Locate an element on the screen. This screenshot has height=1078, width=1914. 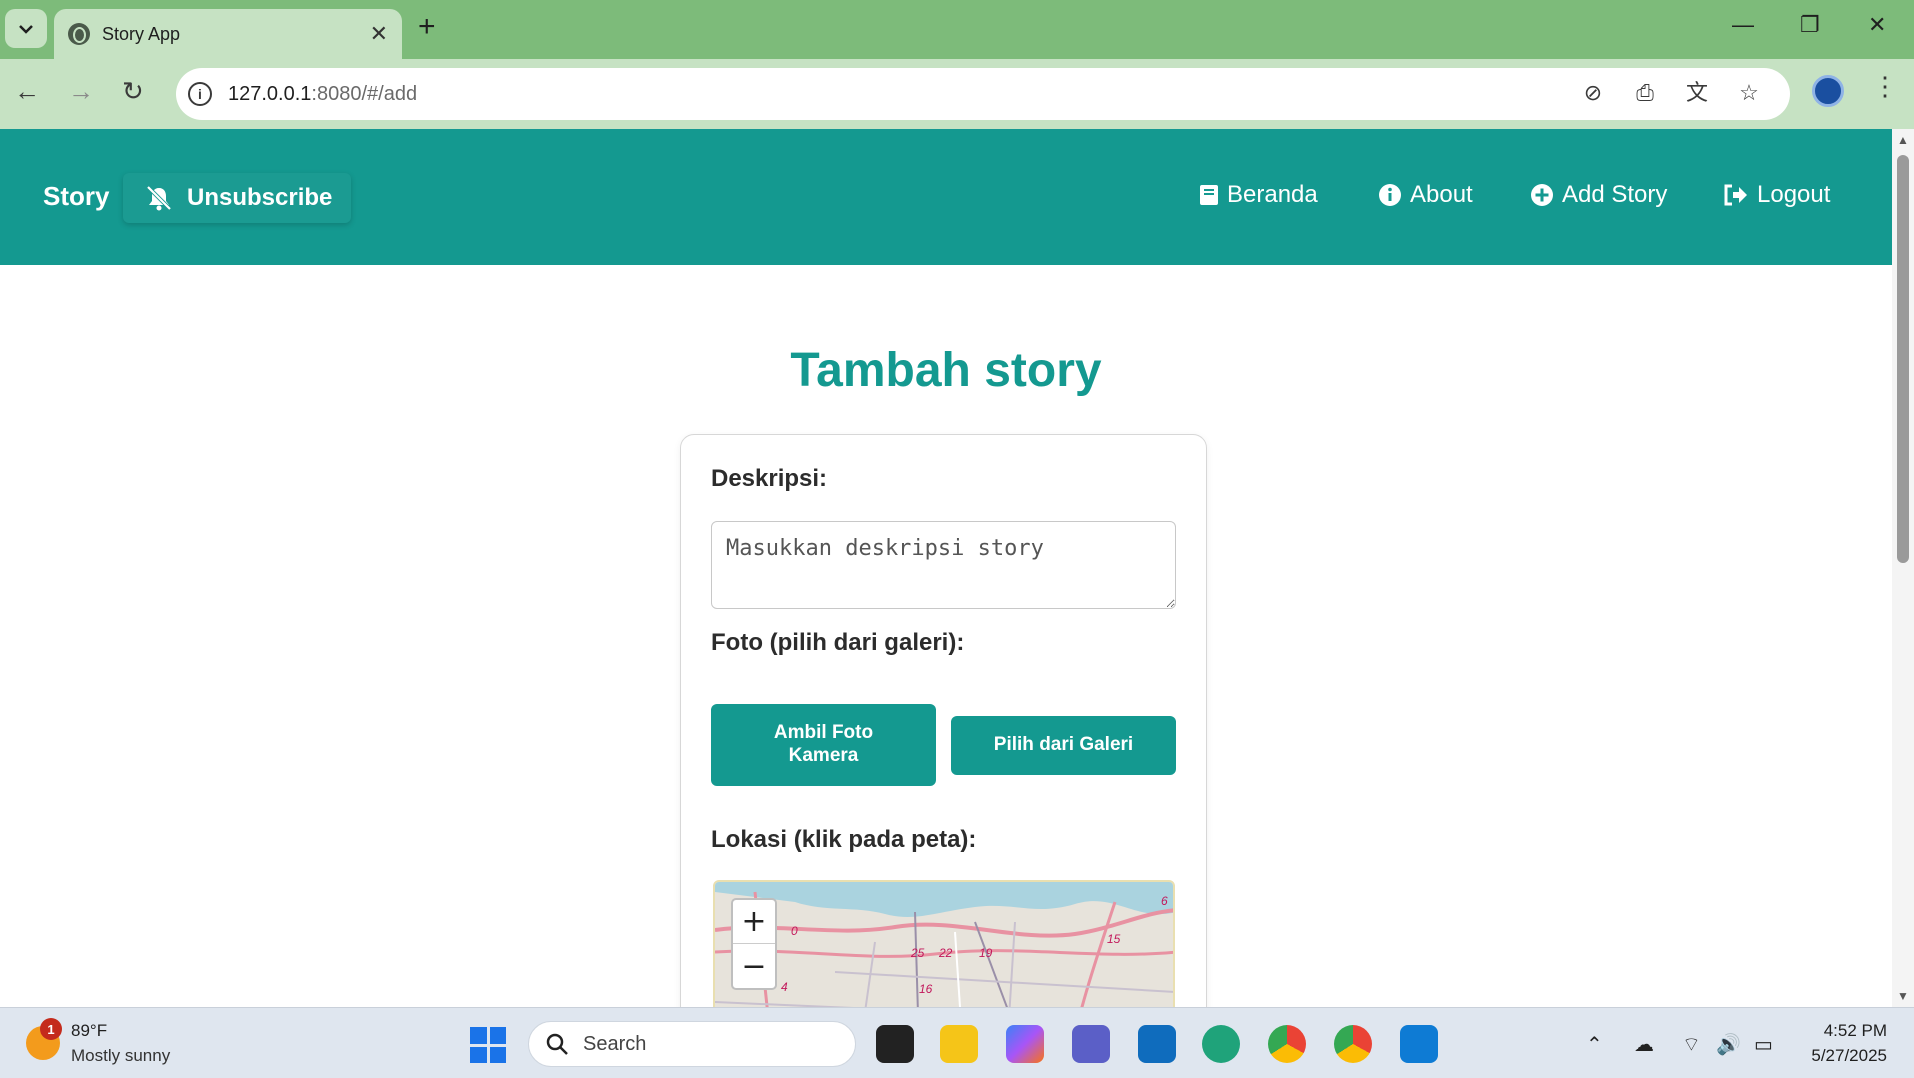
clock-time: 4:52 PM is located at coordinates (1853, 1031).